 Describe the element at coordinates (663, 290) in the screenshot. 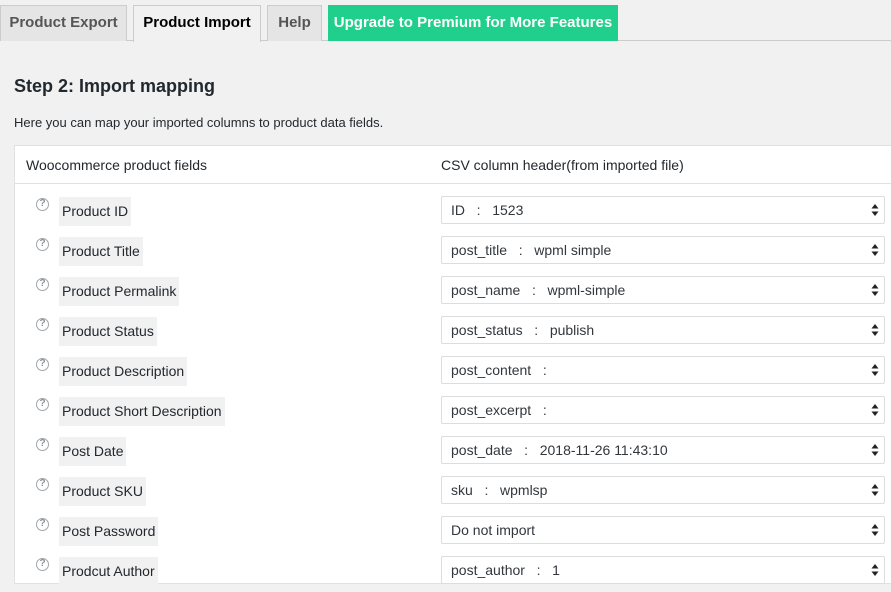

I see `csv-column-select: post_name : wpml-simple` at that location.